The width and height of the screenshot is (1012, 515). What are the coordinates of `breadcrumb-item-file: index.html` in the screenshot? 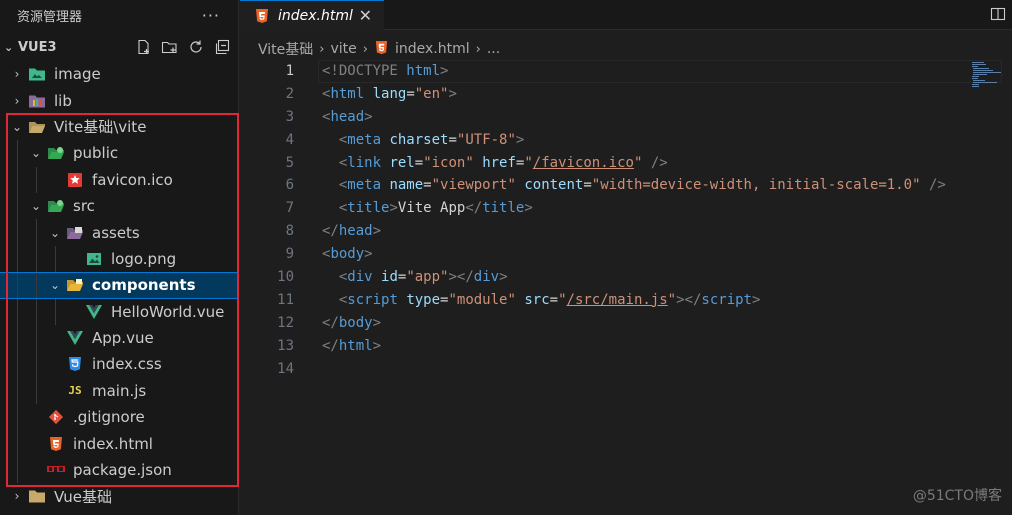 It's located at (432, 49).